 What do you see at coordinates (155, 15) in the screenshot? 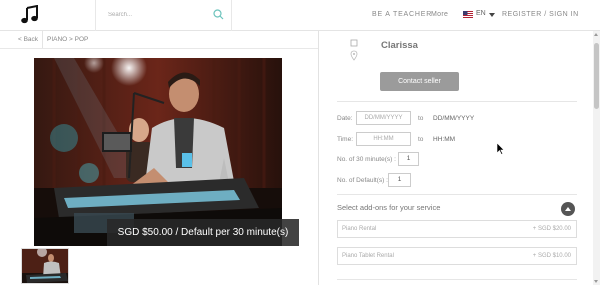
I see `search-input` at bounding box center [155, 15].